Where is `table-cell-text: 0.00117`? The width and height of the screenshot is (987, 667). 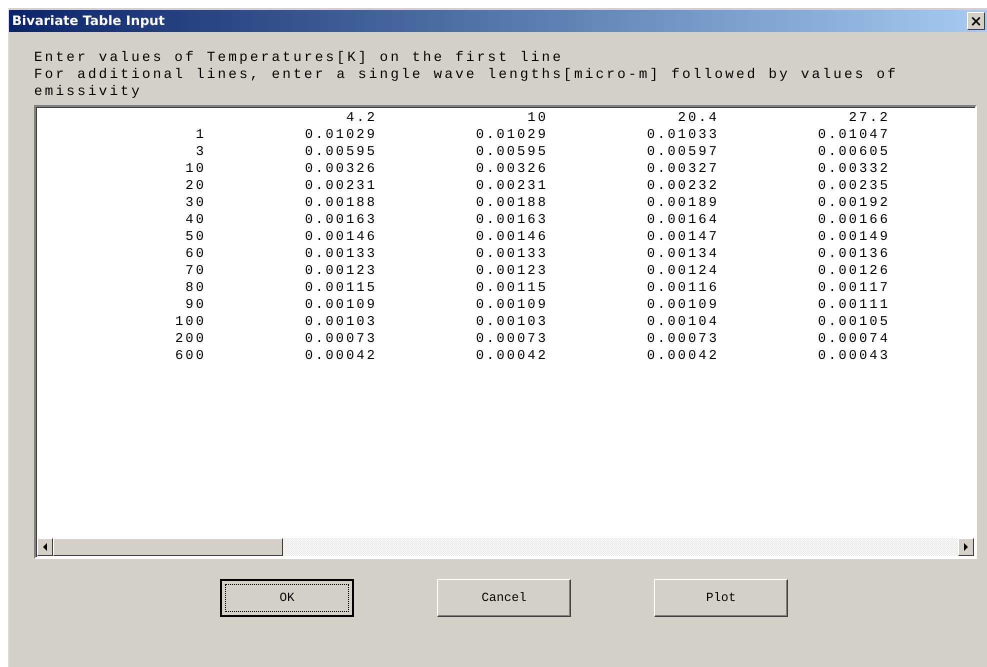 table-cell-text: 0.00117 is located at coordinates (853, 288).